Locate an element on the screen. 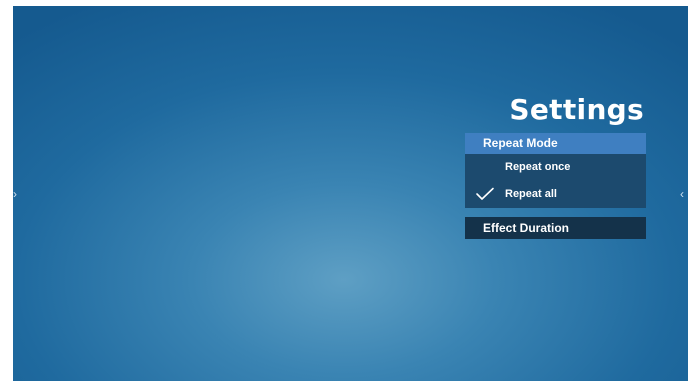  option-label: Repeat all is located at coordinates (531, 194).